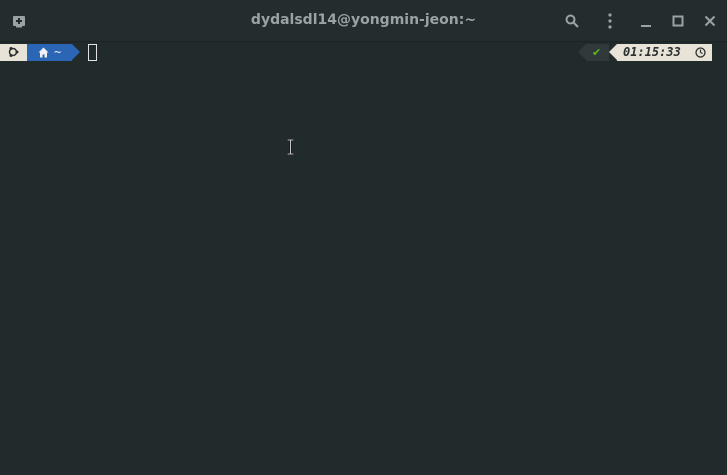 This screenshot has width=727, height=475. What do you see at coordinates (363, 21) in the screenshot?
I see `title-bar: dydalsdl14@yongmin-jeon:~` at bounding box center [363, 21].